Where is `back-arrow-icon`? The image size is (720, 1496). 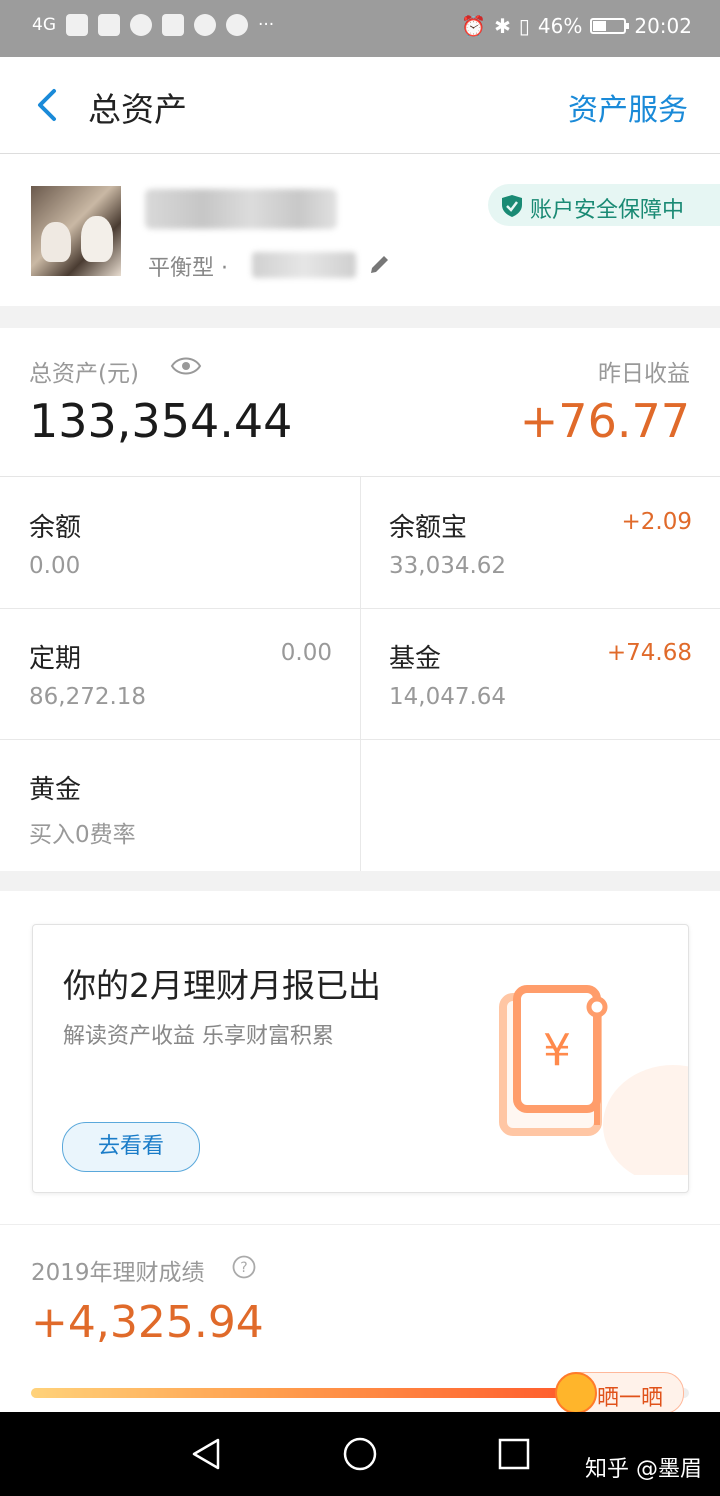
back-arrow-icon is located at coordinates (50, 105).